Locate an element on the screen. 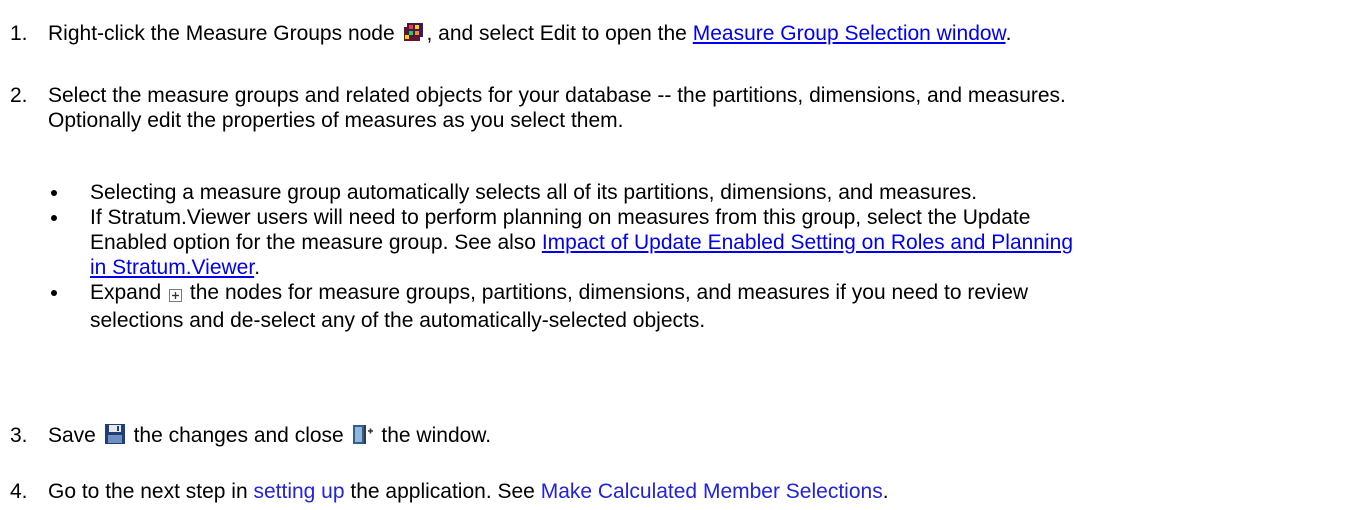 The width and height of the screenshot is (1355, 510). save-floppy-icon is located at coordinates (115, 437).